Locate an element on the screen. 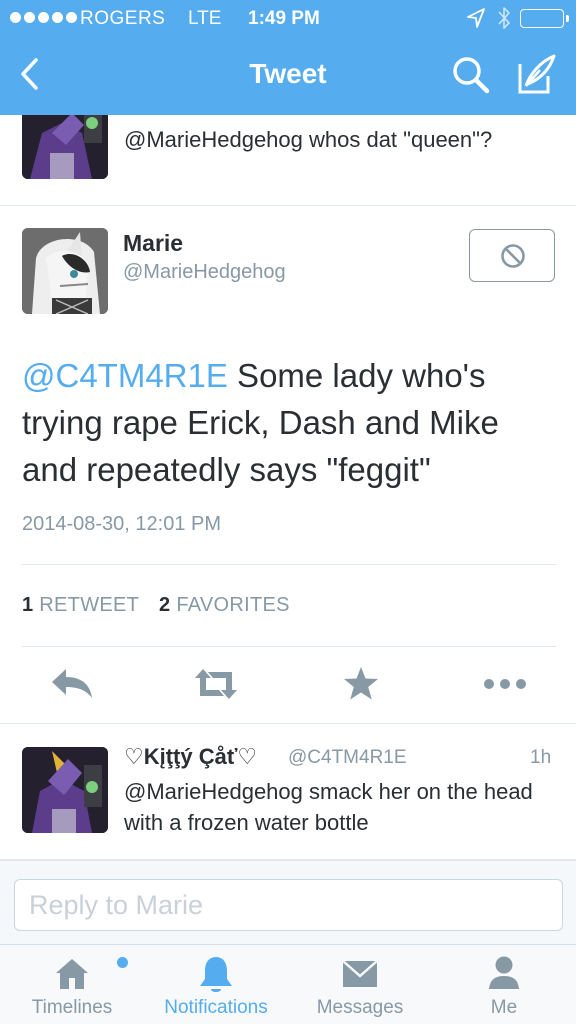  more-dots-icon is located at coordinates (505, 684).